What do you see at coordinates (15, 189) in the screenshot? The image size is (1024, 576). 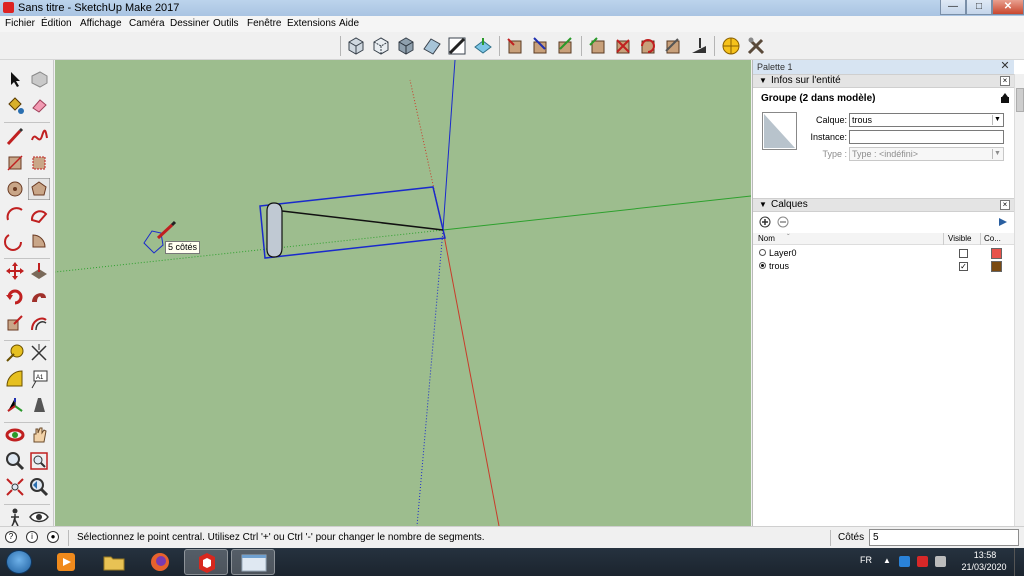 I see `circle-icon` at bounding box center [15, 189].